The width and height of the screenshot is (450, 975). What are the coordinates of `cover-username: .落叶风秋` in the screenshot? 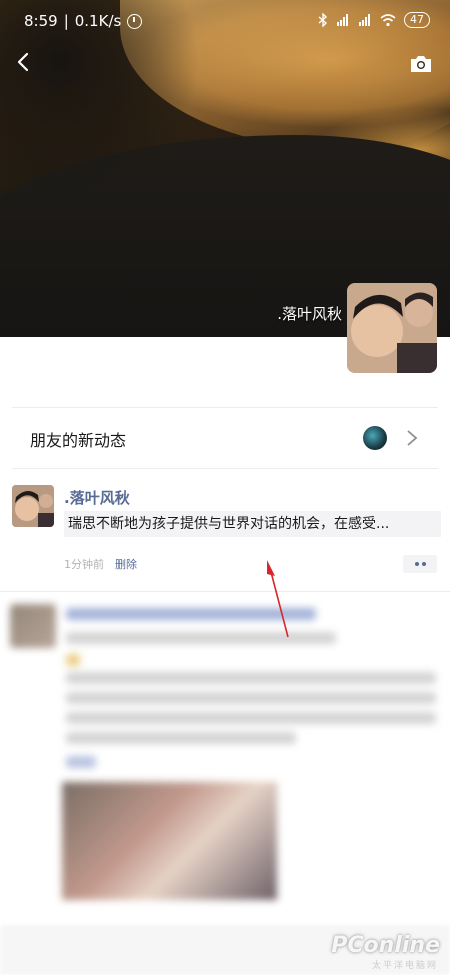 It's located at (309, 313).